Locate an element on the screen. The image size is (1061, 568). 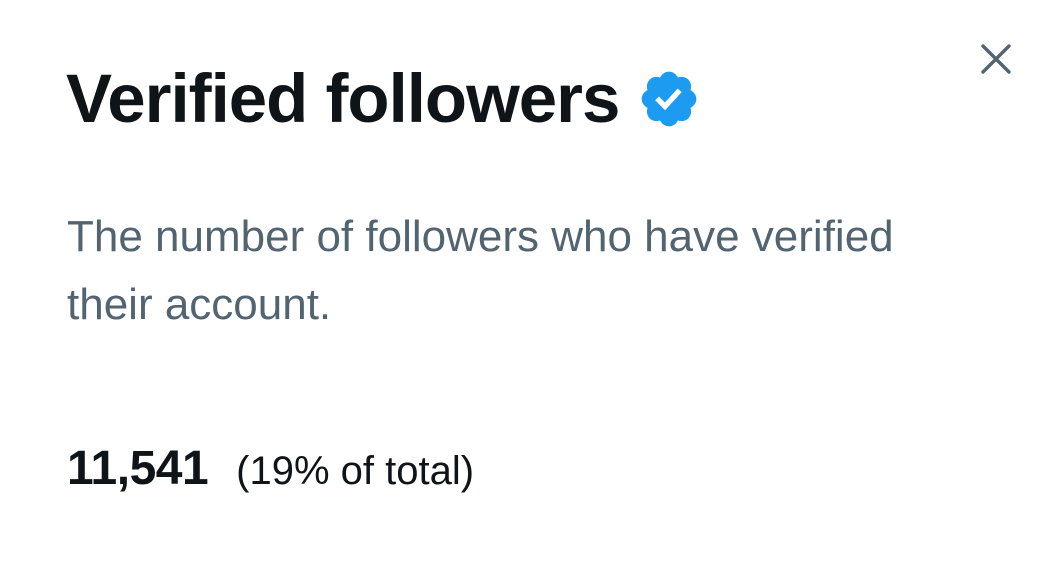
stat-row: 11,541 (19% of total) is located at coordinates (270, 468).